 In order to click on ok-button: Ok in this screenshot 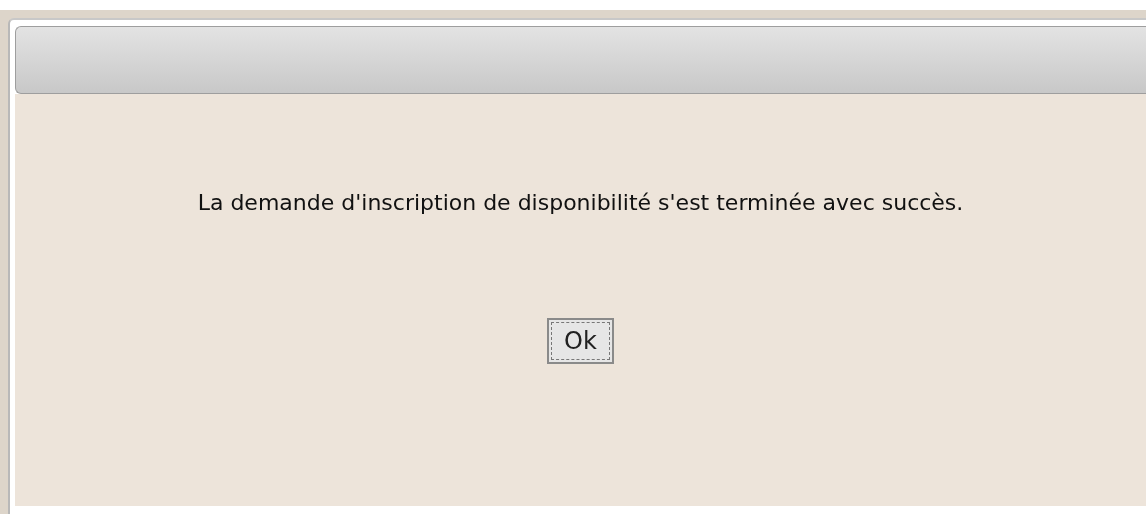, I will do `click(580, 341)`.